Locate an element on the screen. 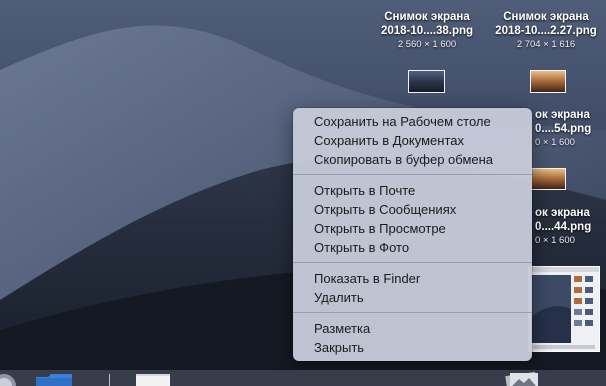 The image size is (606, 386). file-dimensions: 2 560 × 1 600 is located at coordinates (427, 44).